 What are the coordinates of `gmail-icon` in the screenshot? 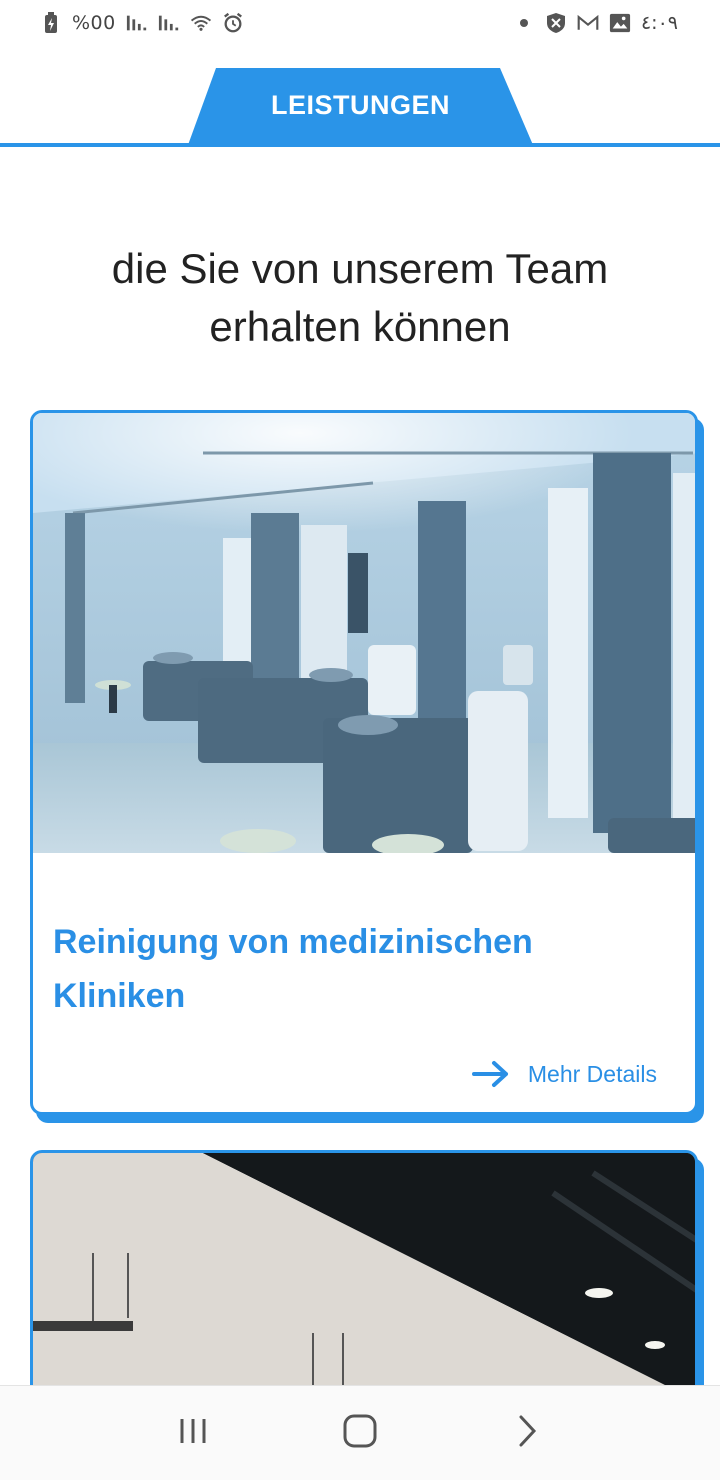 It's located at (588, 23).